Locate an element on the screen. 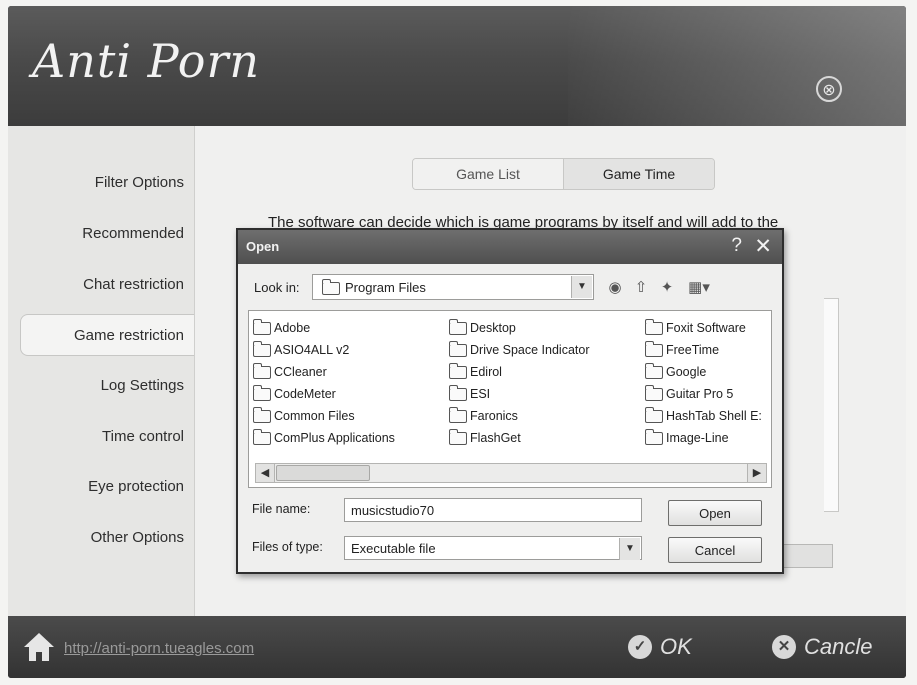 The height and width of the screenshot is (685, 917). tab-bar: Game List Game Time is located at coordinates (563, 174).